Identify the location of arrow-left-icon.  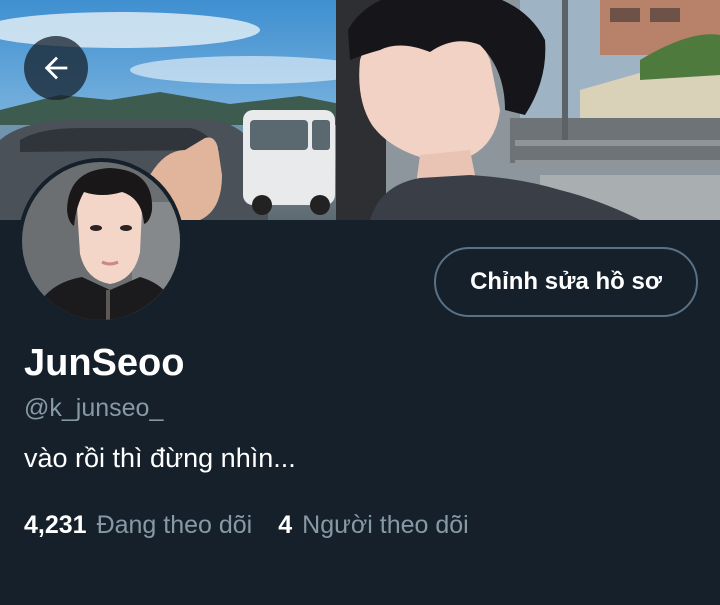
(56, 68).